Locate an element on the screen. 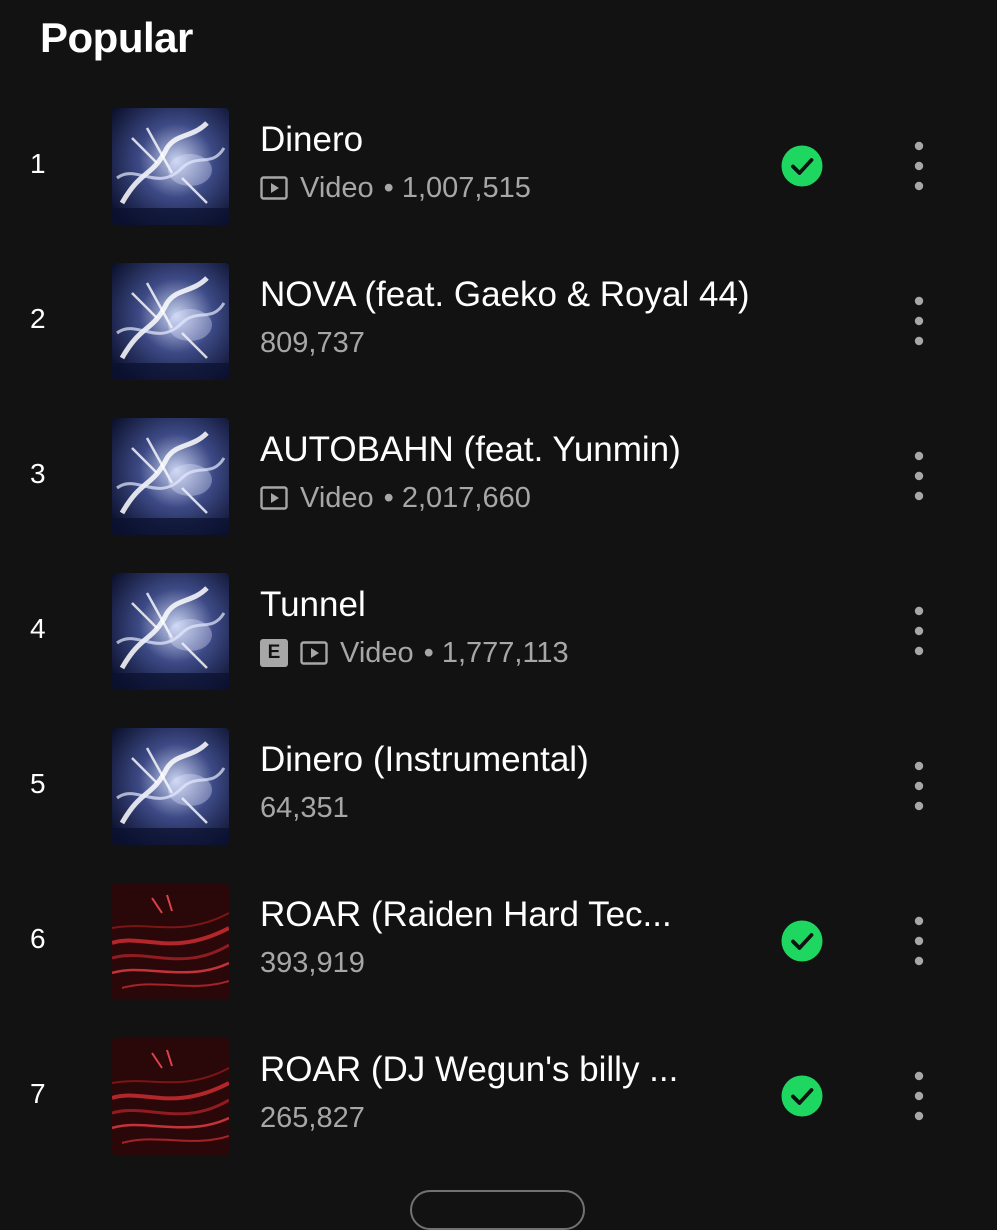  explicit-badge: E is located at coordinates (274, 653).